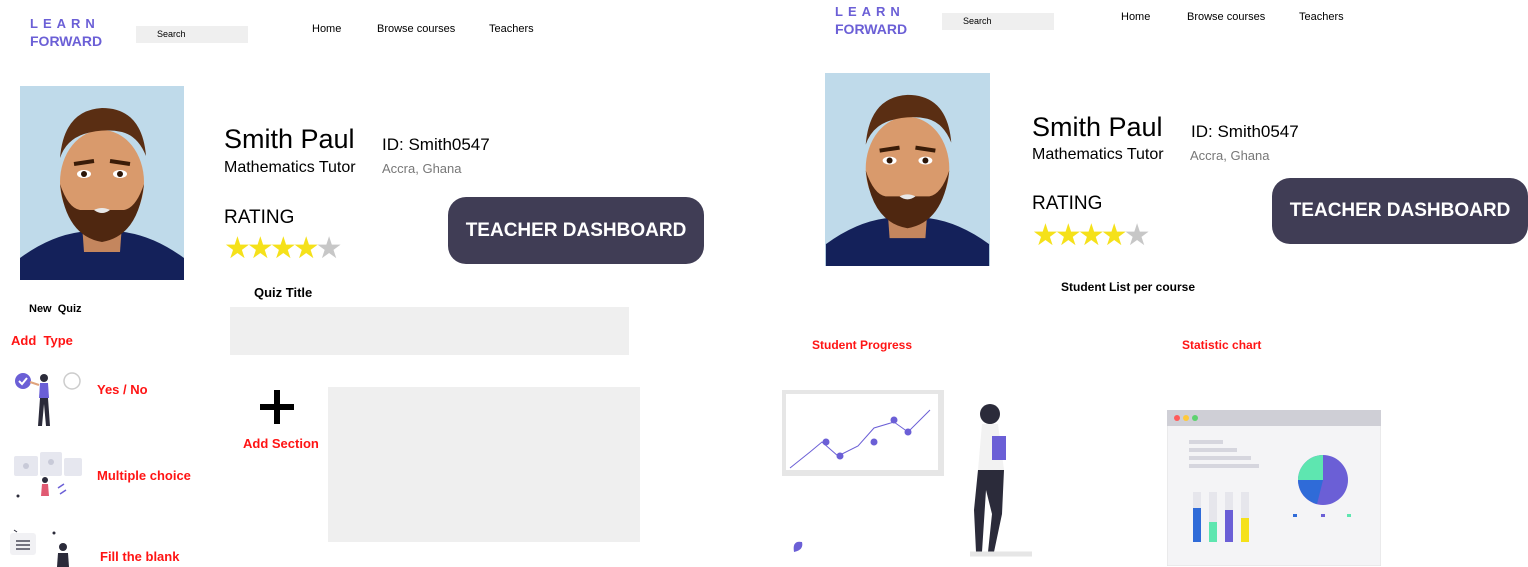 This screenshot has height=567, width=1528. I want to click on plus-icon-glyph, so click(277, 407).